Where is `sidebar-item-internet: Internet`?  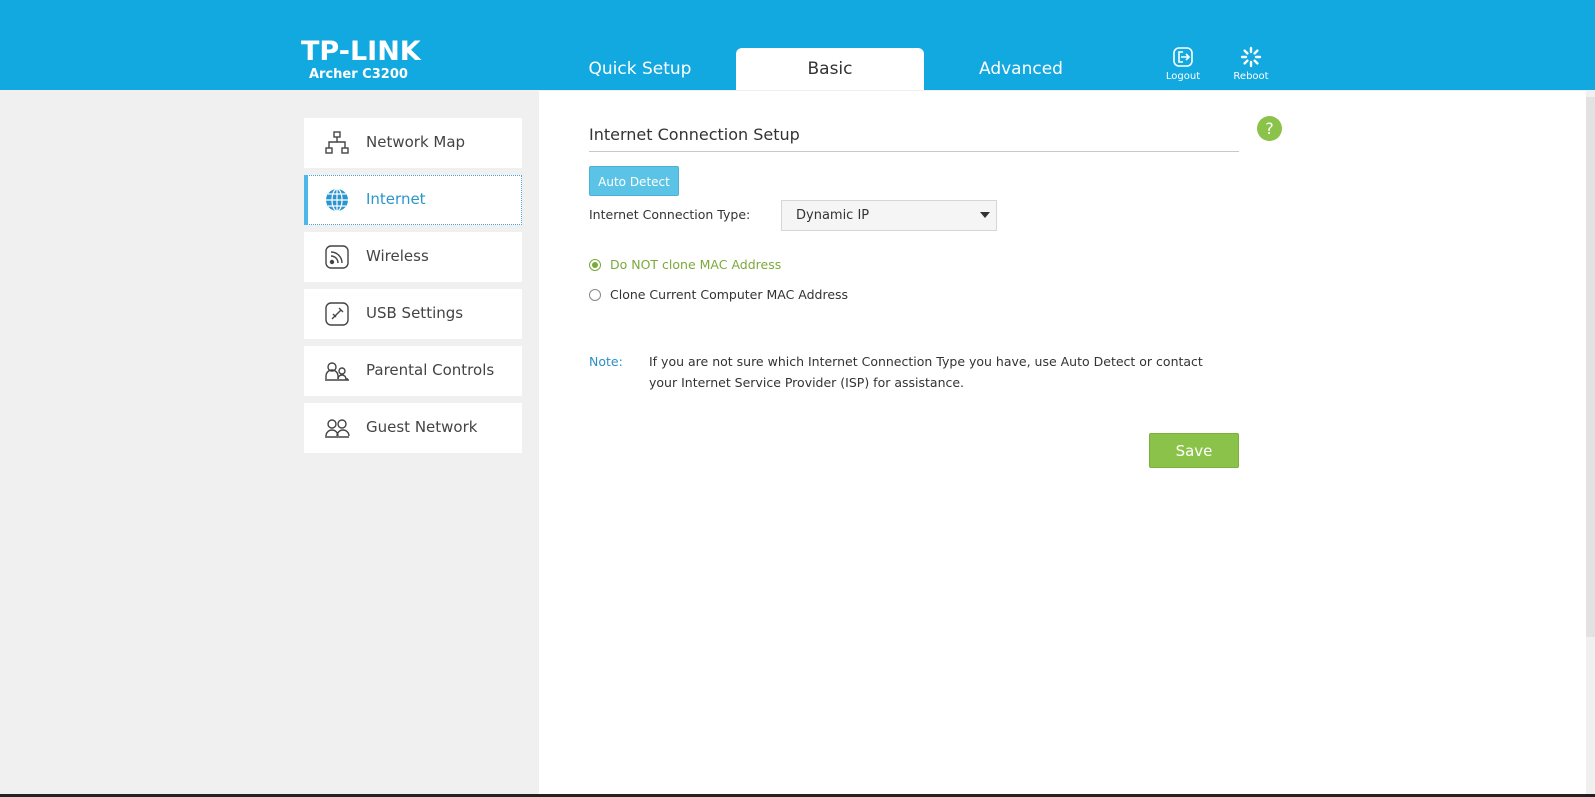
sidebar-item-internet: Internet is located at coordinates (413, 200).